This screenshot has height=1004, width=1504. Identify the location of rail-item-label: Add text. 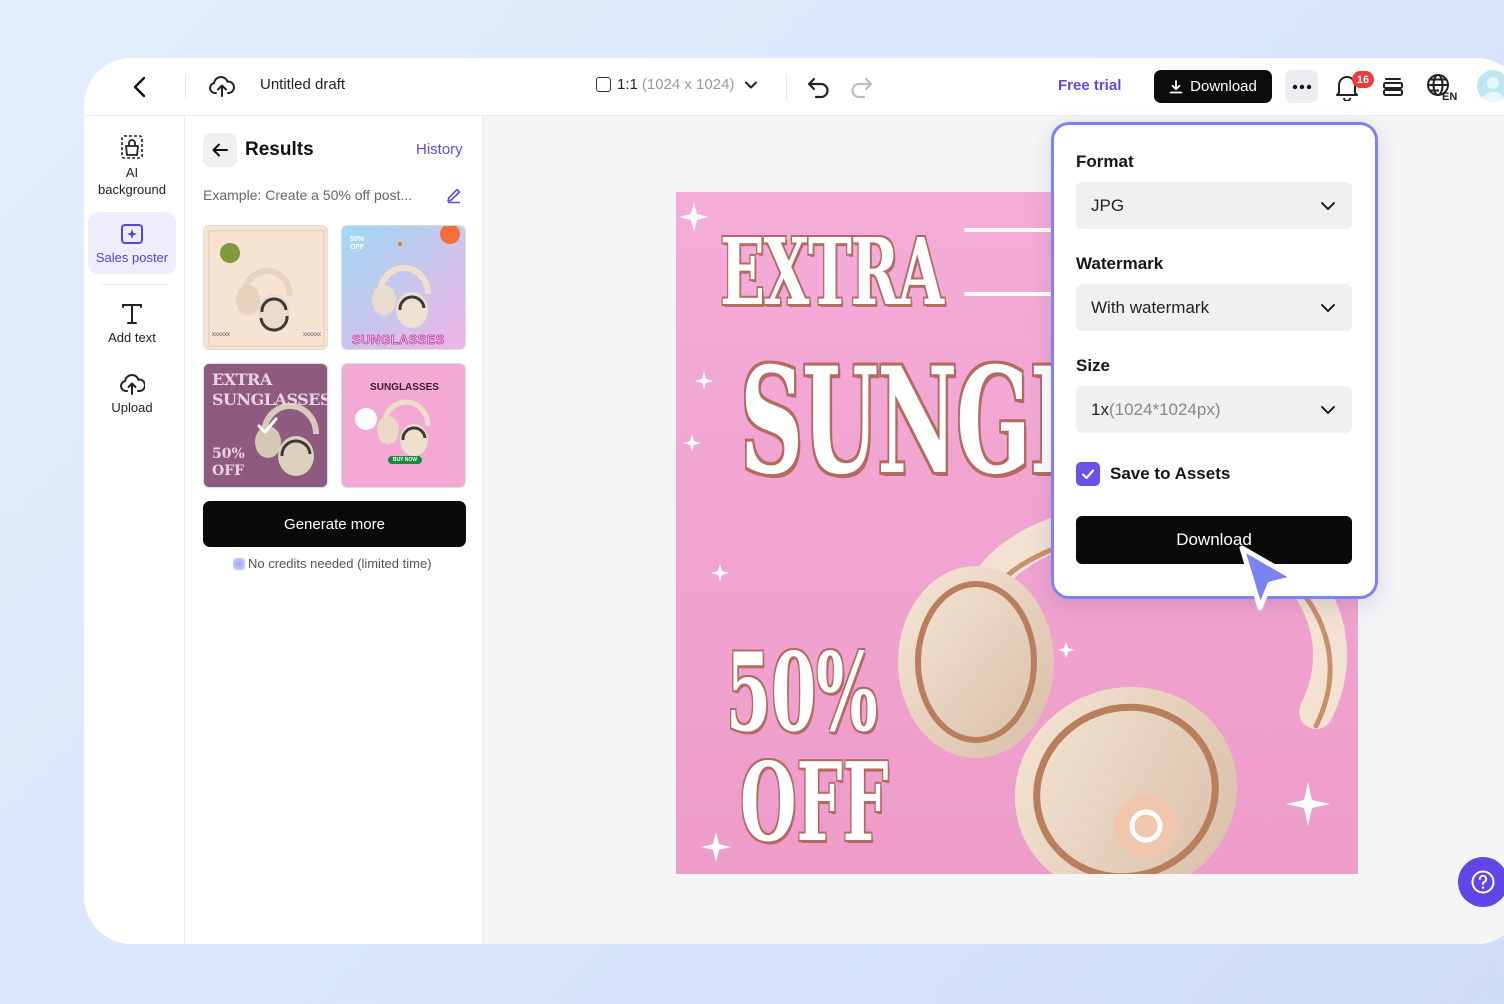
(132, 337).